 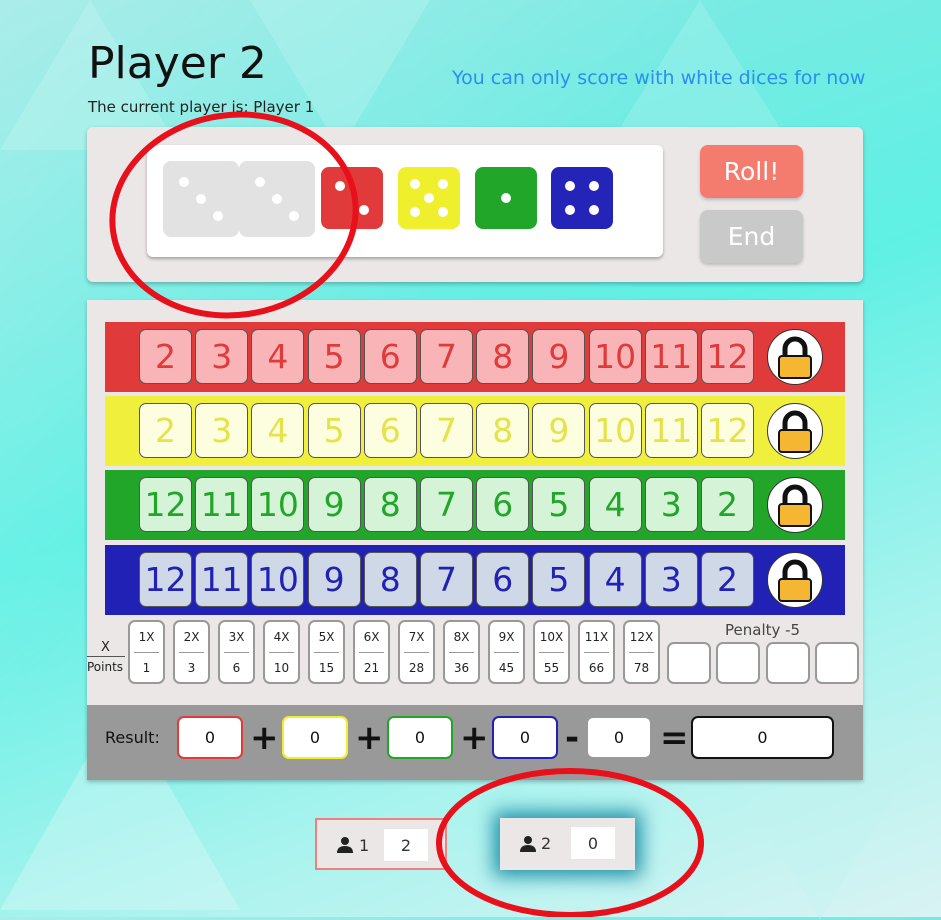 I want to click on blue-cell: 10, so click(x=278, y=579).